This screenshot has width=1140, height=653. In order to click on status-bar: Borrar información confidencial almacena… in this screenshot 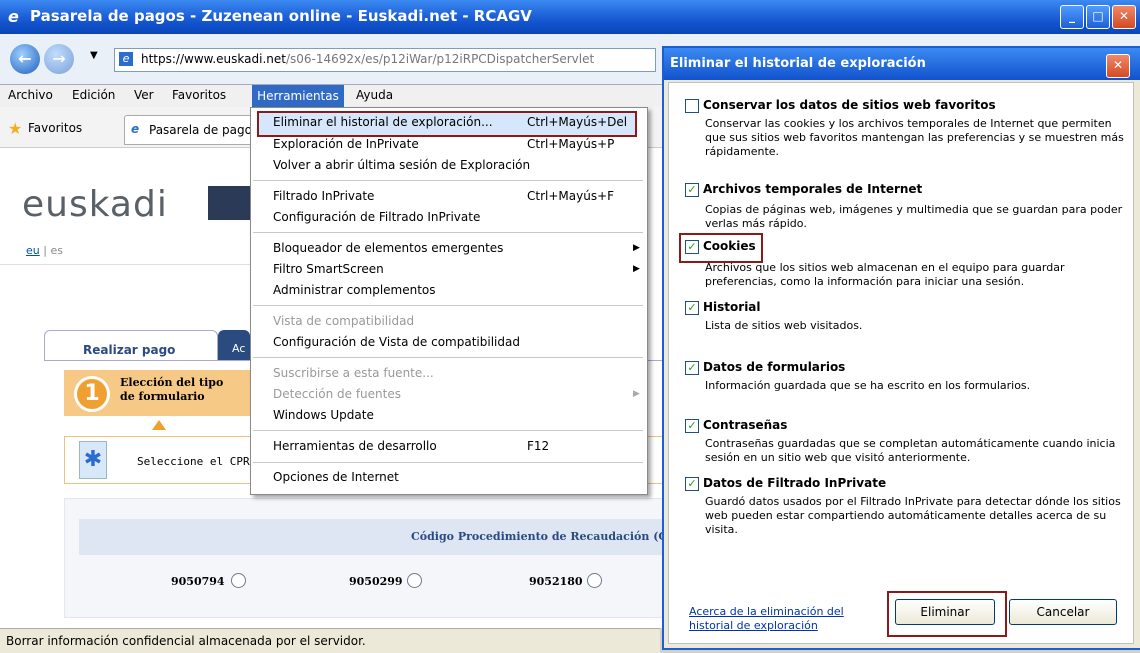, I will do `click(330, 640)`.